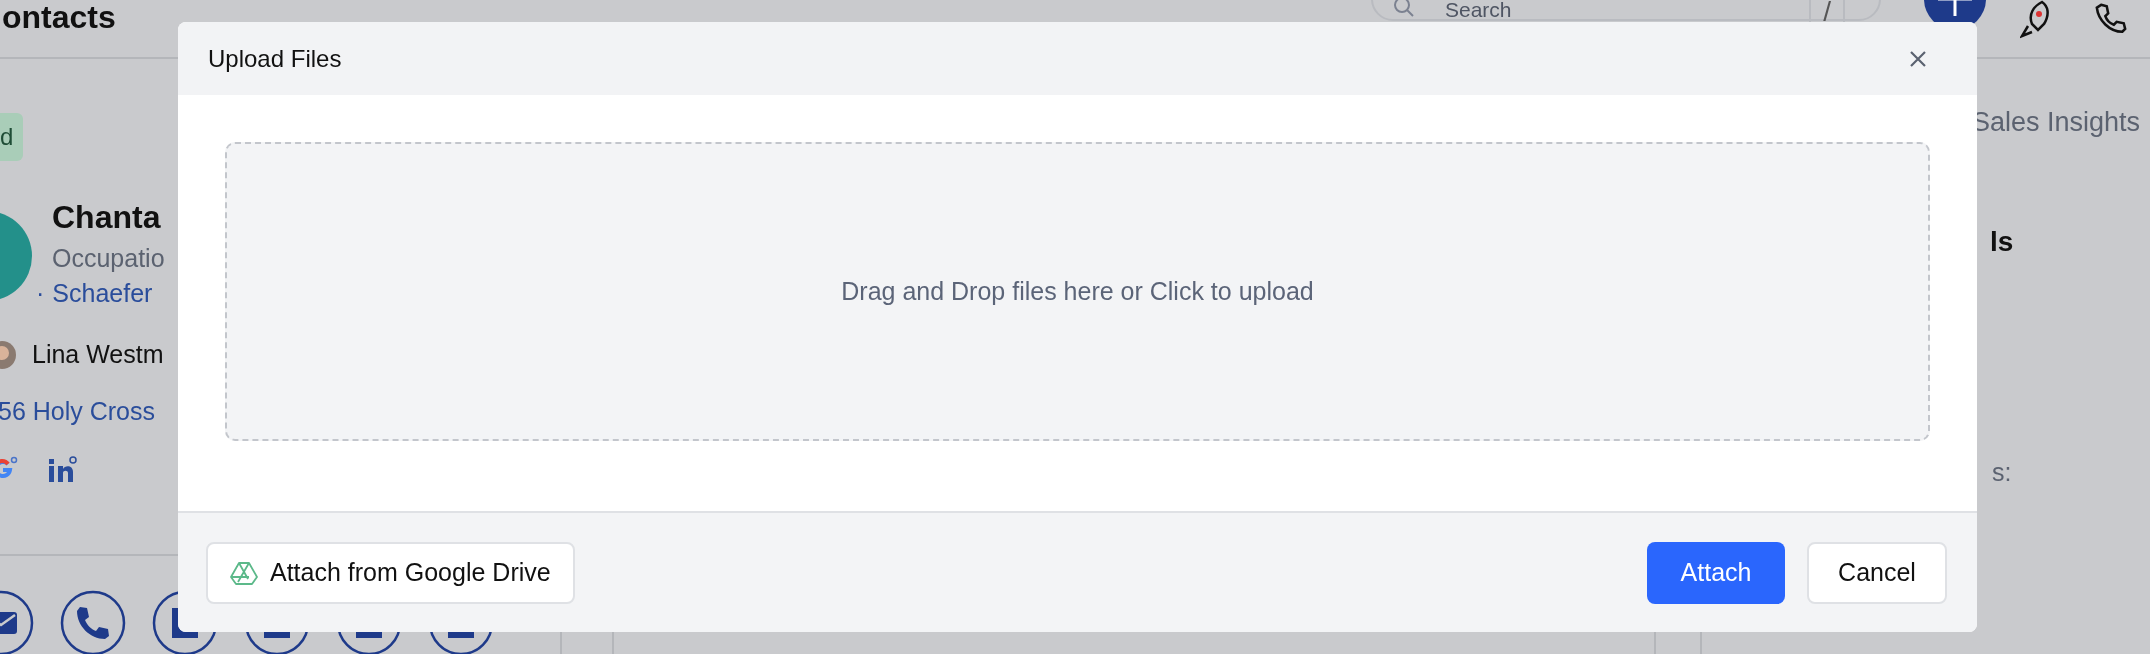  What do you see at coordinates (102, 293) in the screenshot?
I see `company-link: Schaefer` at bounding box center [102, 293].